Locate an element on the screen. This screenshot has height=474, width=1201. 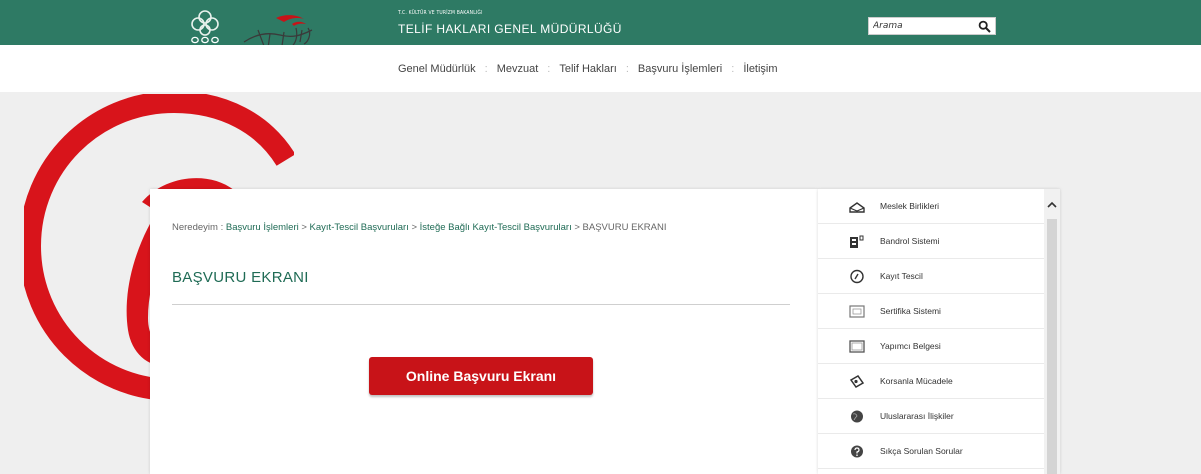
ministry-knot-logo-icon is located at coordinates (205, 27).